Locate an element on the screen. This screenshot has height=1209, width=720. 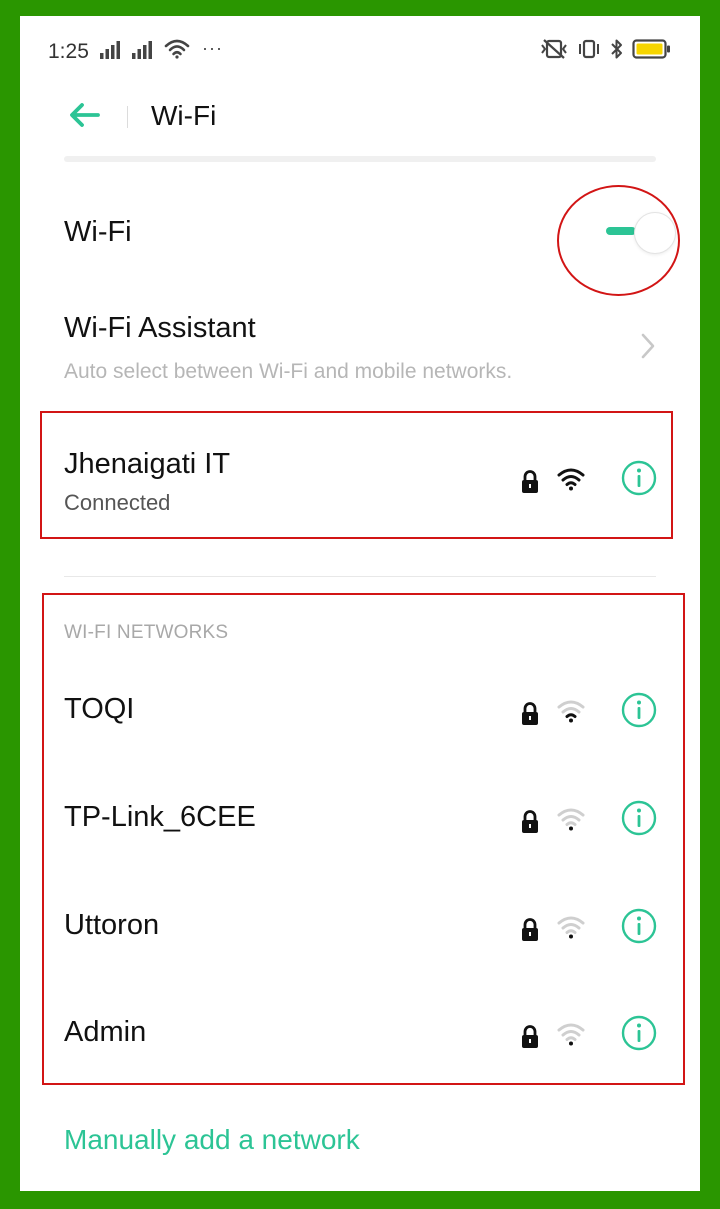
back-button is located at coordinates (84, 115).